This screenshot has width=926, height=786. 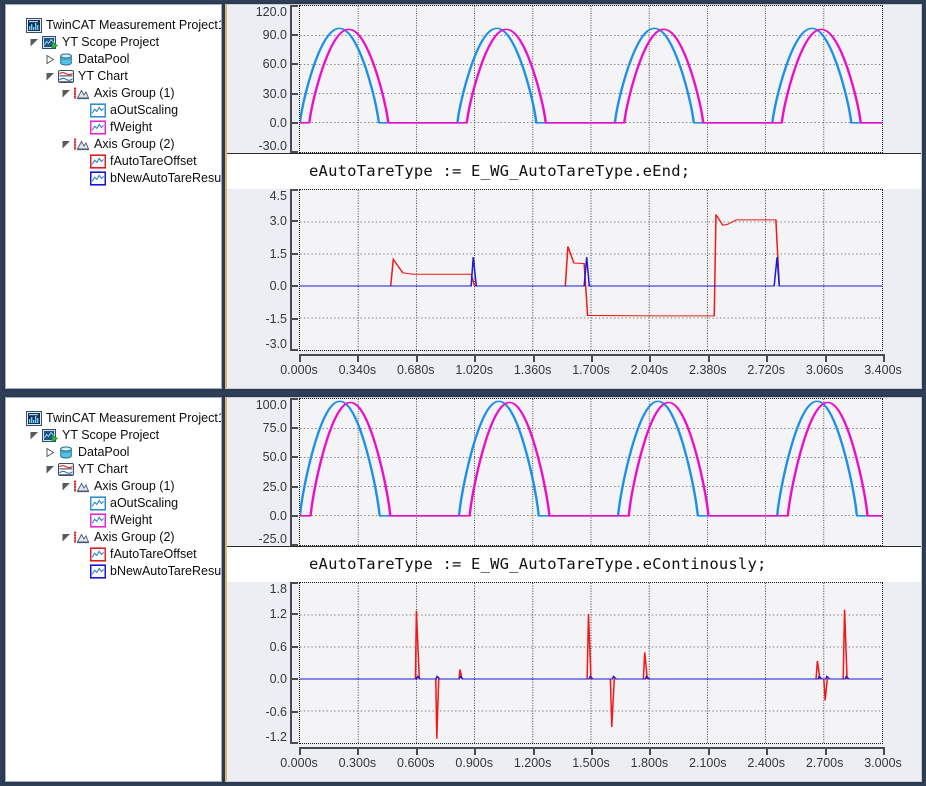 I want to click on tree-item-label: fWeight, so click(x=131, y=127).